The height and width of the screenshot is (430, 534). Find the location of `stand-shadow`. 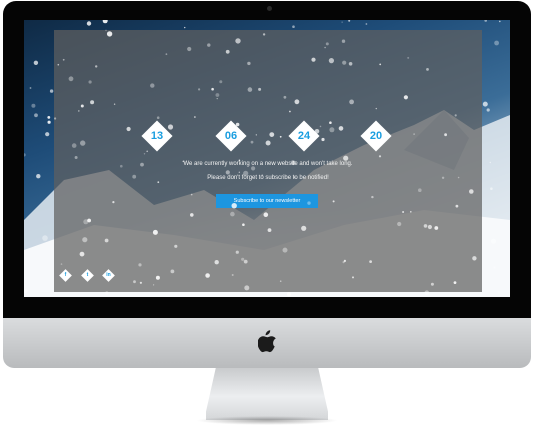

stand-shadow is located at coordinates (267, 420).